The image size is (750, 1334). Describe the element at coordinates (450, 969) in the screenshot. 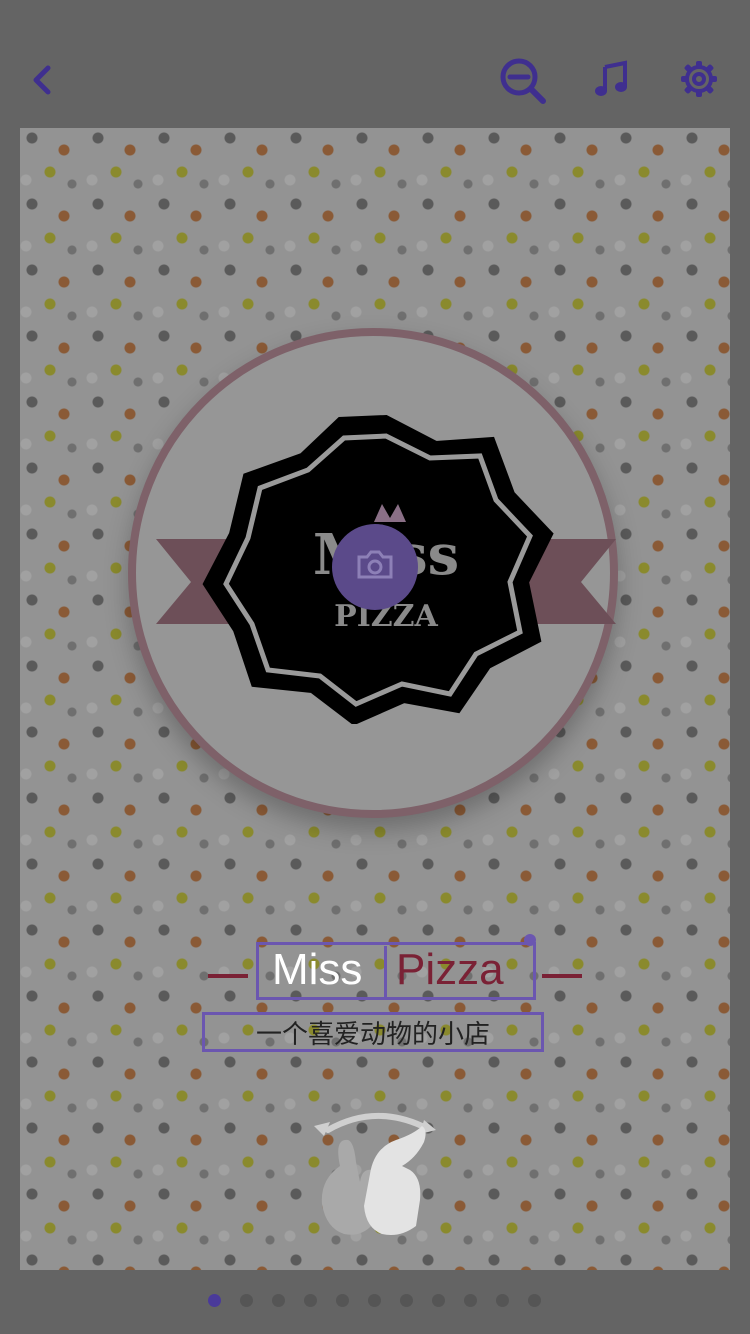

I see `title-word-pizza: Pizza` at that location.